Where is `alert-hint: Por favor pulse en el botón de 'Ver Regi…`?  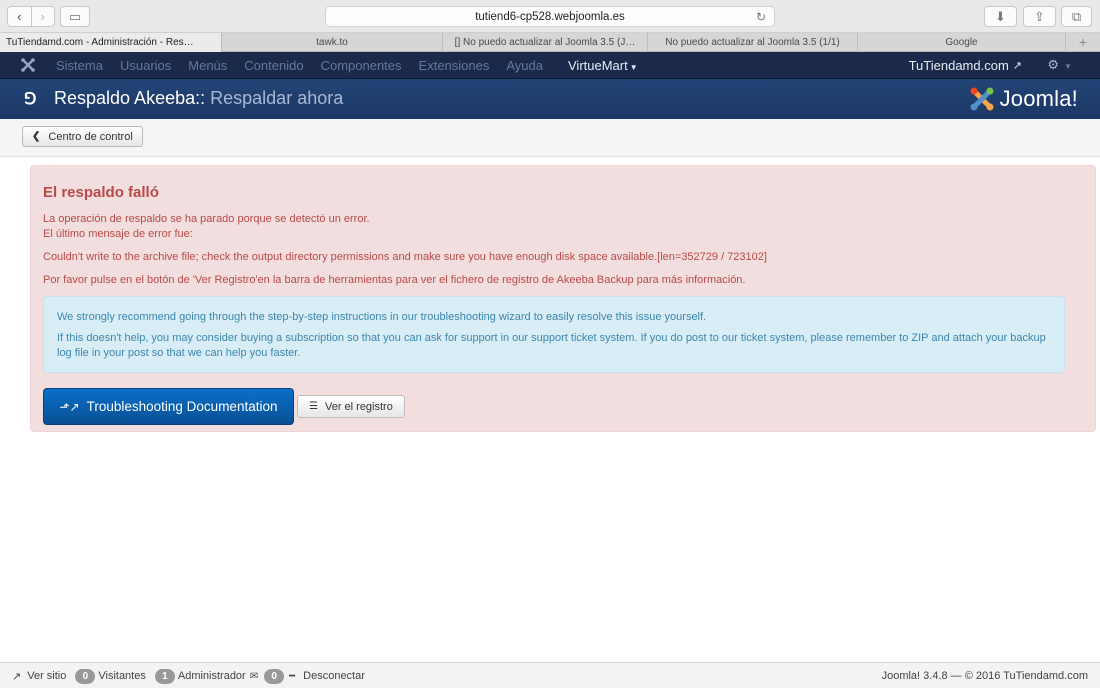
alert-hint: Por favor pulse en el botón de 'Ver Regi… is located at coordinates (394, 280).